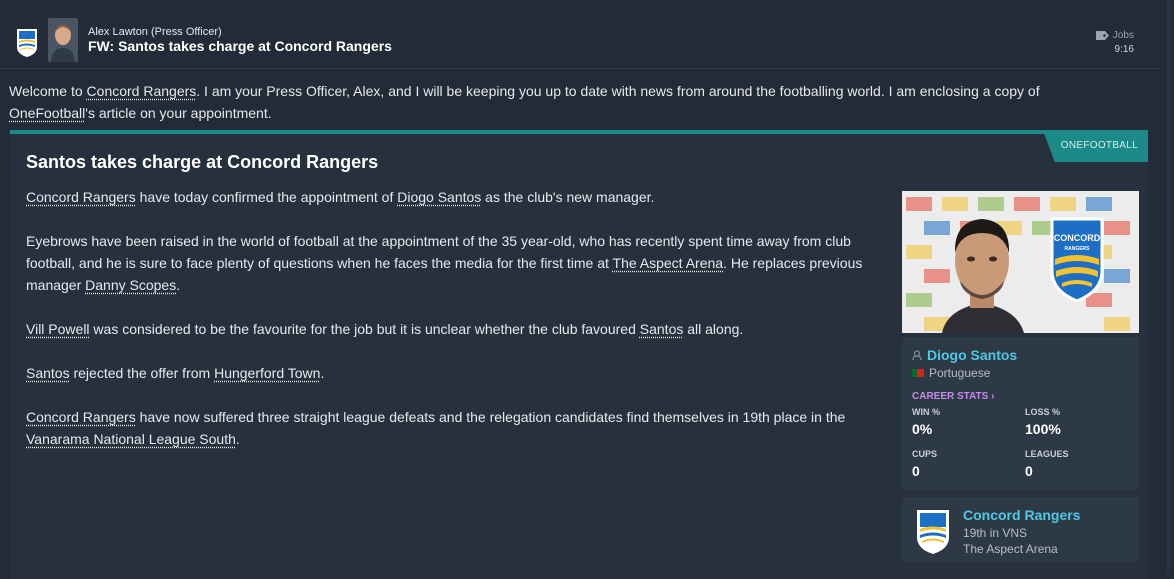 This screenshot has height=579, width=1174. Describe the element at coordinates (567, 197) in the screenshot. I see `text: as the club's new manager.` at that location.